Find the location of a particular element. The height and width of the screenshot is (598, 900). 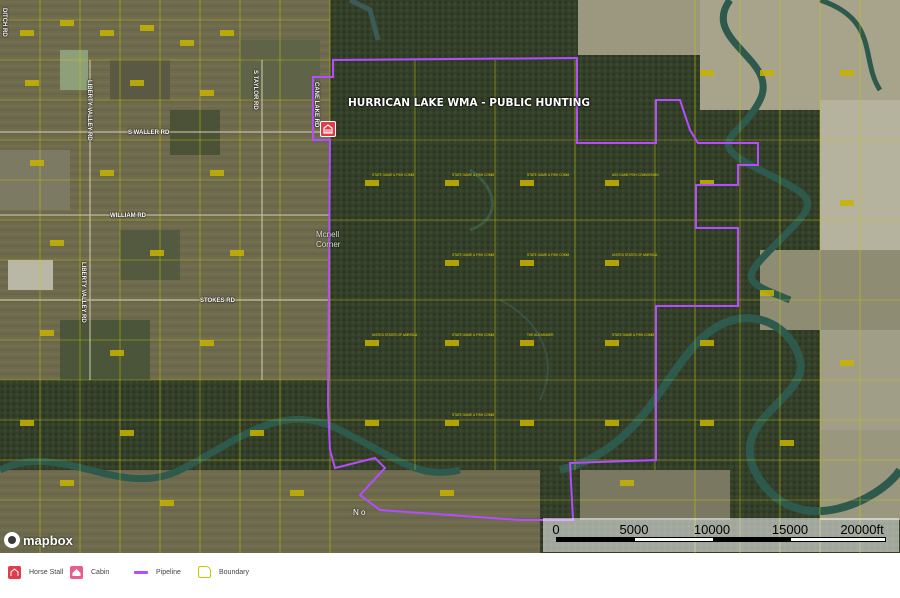

legend-item-pipeline: Pipeline is located at coordinates (157, 572).